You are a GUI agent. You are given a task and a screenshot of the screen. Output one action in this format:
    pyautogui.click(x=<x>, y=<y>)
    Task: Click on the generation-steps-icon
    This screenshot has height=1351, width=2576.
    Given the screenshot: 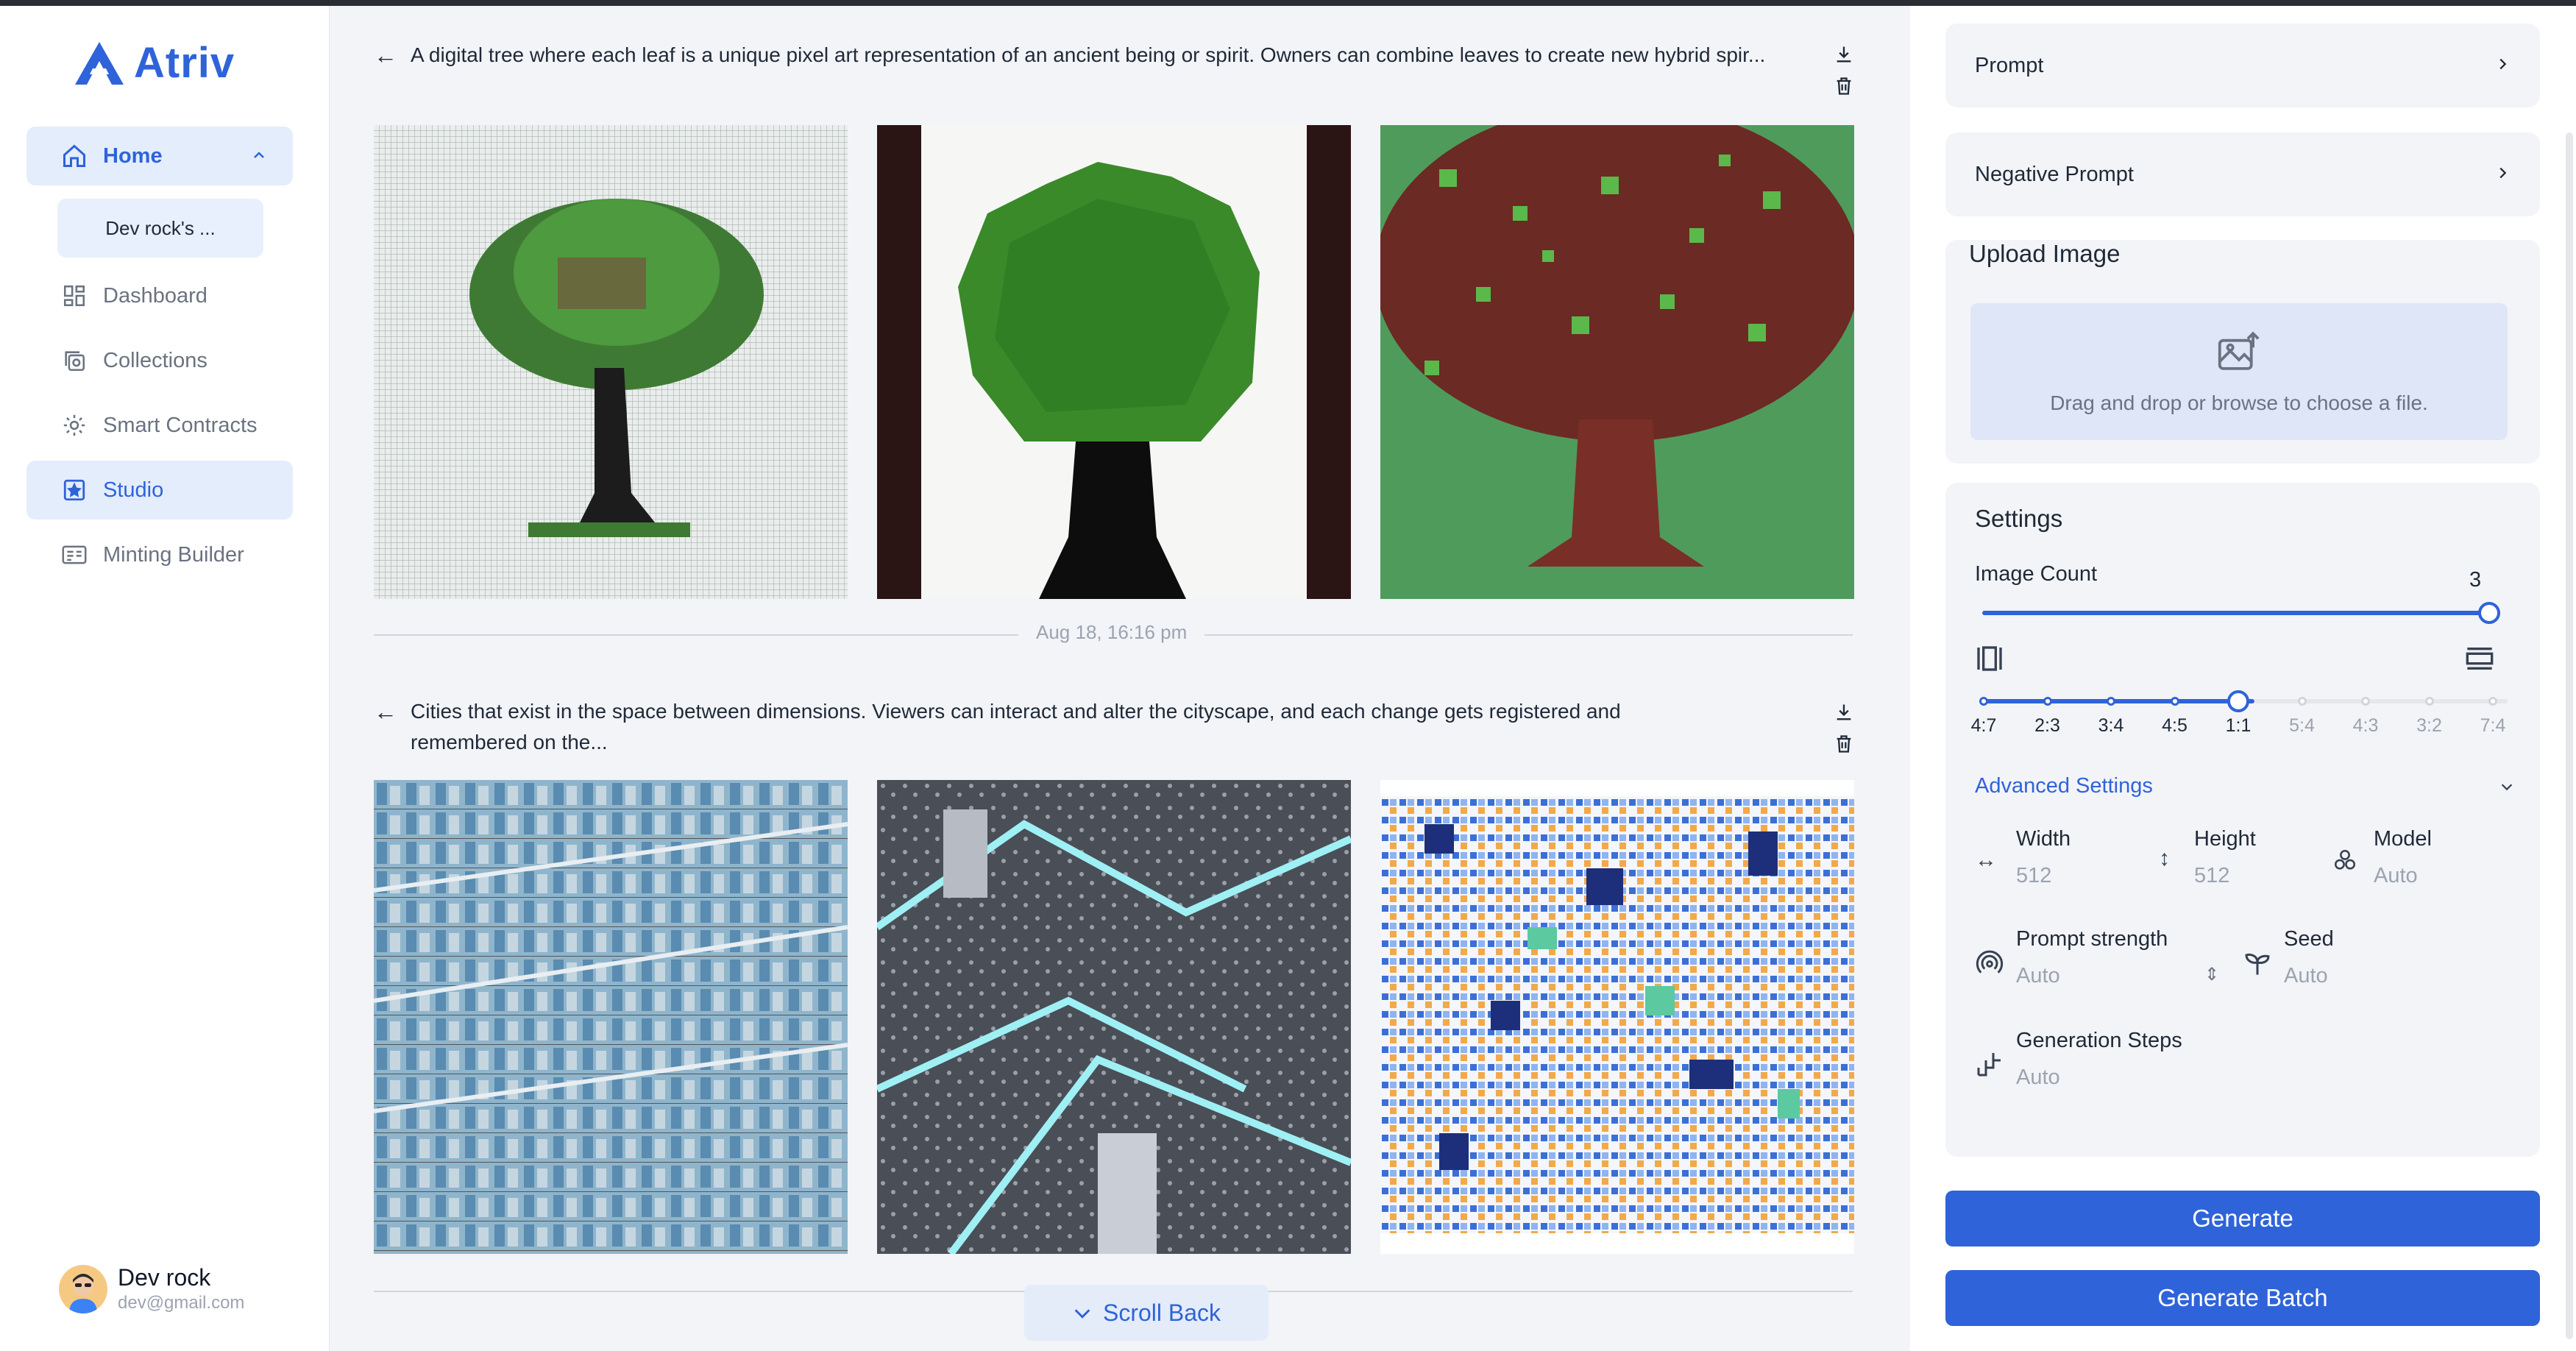 What is the action you would take?
    pyautogui.click(x=1989, y=1067)
    